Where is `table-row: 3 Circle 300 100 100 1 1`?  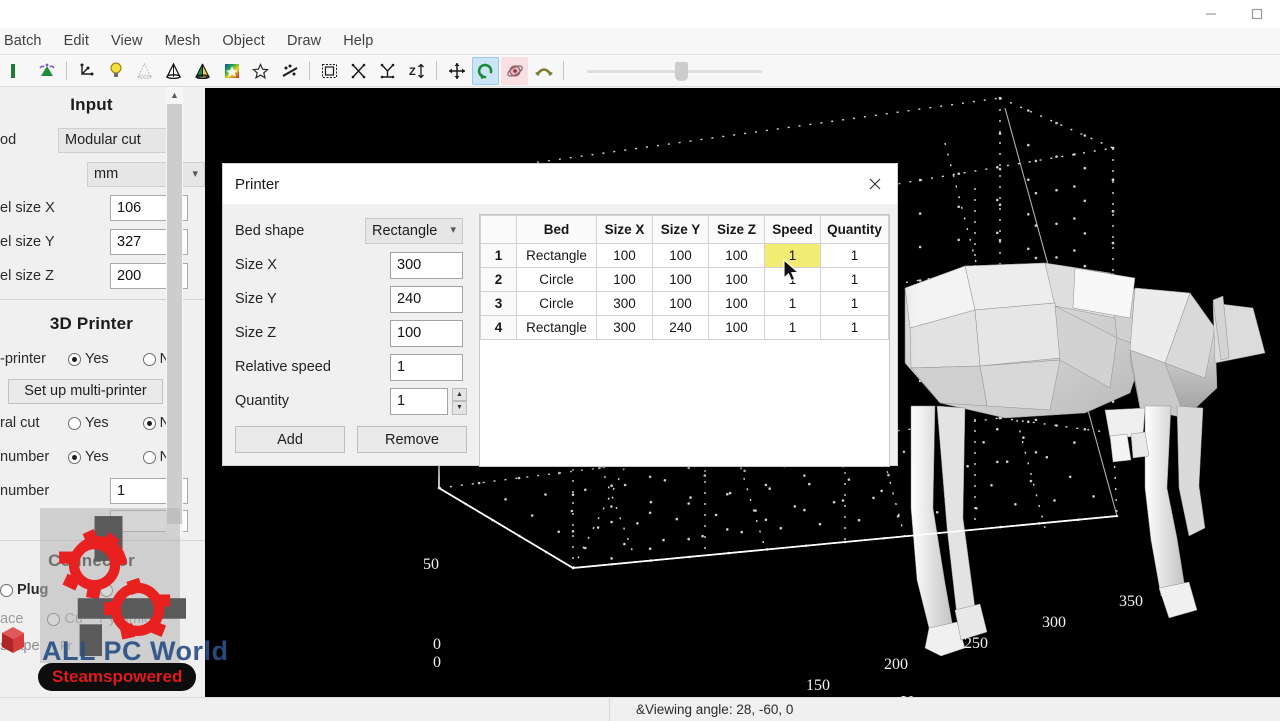 table-row: 3 Circle 300 100 100 1 1 is located at coordinates (684, 303).